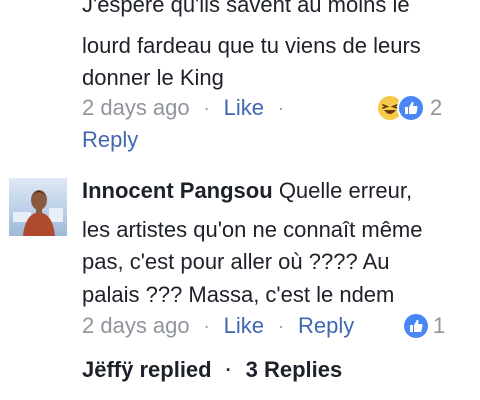 The height and width of the screenshot is (400, 480). Describe the element at coordinates (244, 326) in the screenshot. I see `comment-2-like-button: Like` at that location.